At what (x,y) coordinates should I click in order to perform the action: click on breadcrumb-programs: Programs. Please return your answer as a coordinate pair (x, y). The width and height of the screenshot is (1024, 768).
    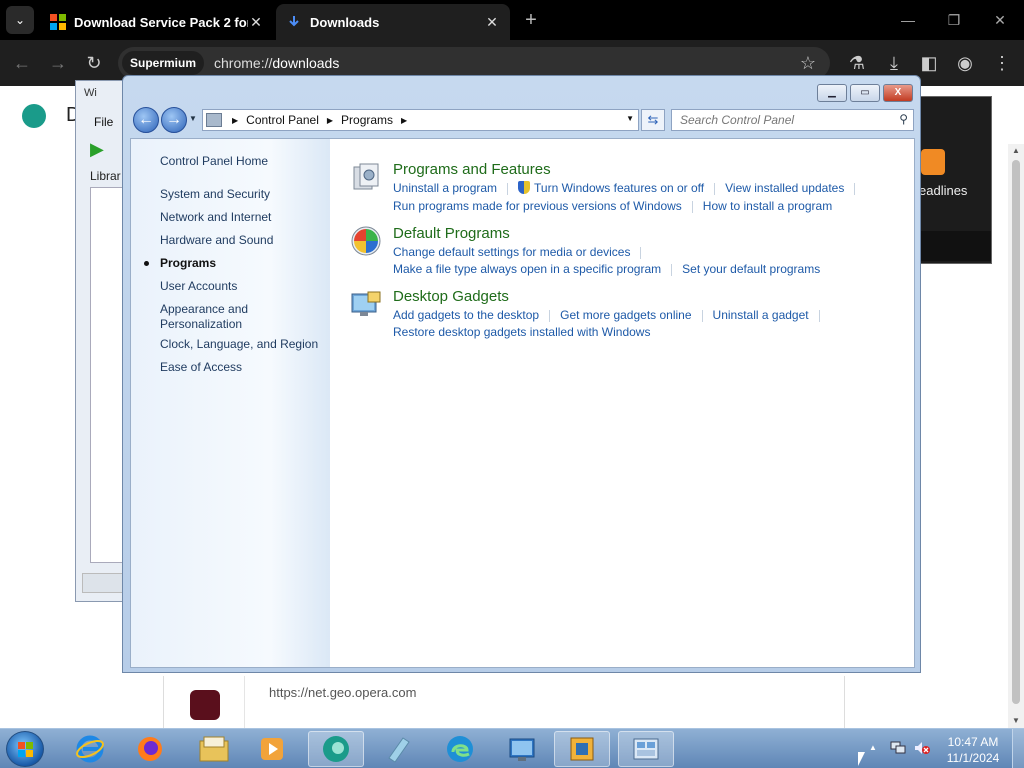
    Looking at the image, I should click on (367, 120).